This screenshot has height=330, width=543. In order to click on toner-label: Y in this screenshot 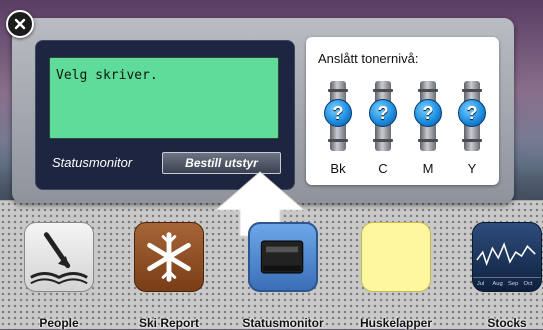, I will do `click(472, 168)`.